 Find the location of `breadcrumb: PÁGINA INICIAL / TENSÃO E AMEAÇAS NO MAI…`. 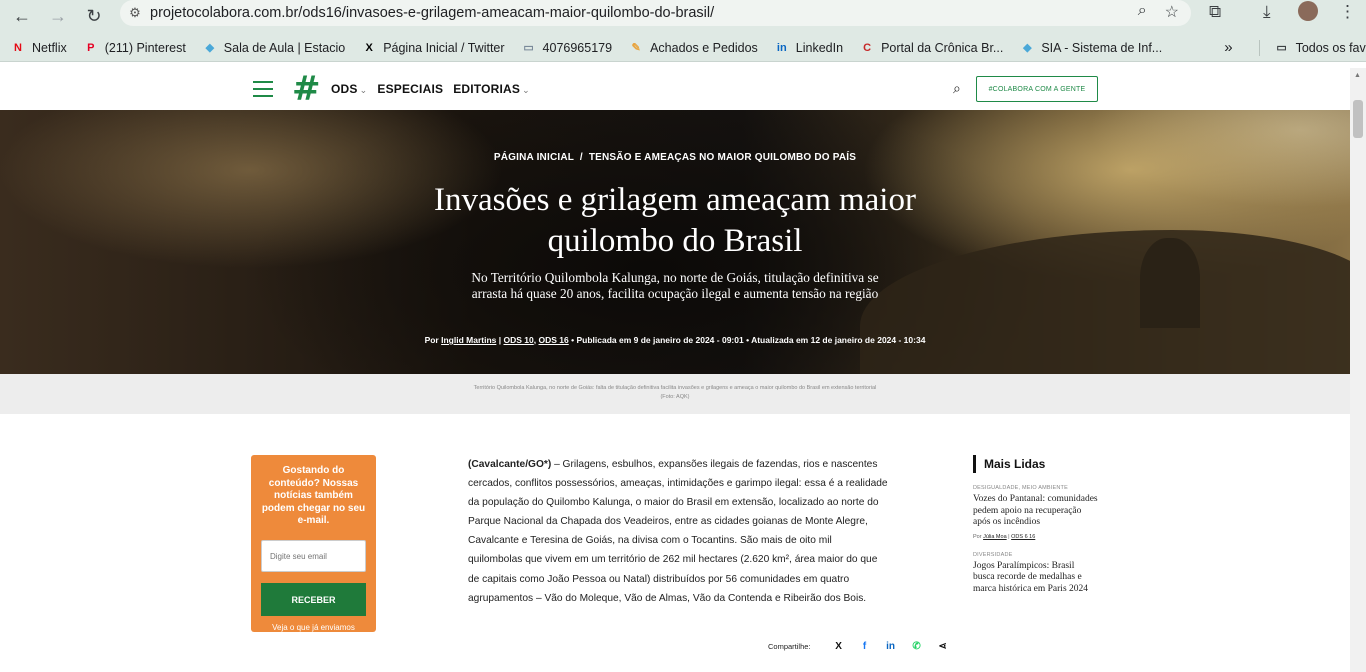

breadcrumb: PÁGINA INICIAL / TENSÃO E AMEAÇAS NO MAI… is located at coordinates (675, 157).